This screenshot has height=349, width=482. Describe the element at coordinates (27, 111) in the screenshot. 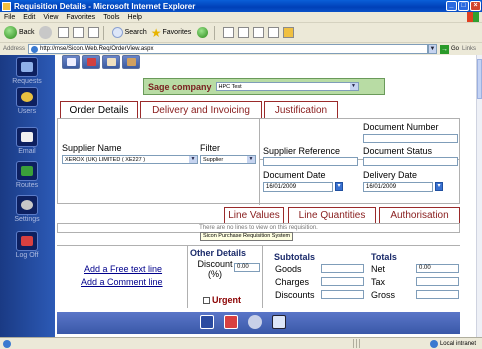

I see `sidebar-item-label: Users` at that location.